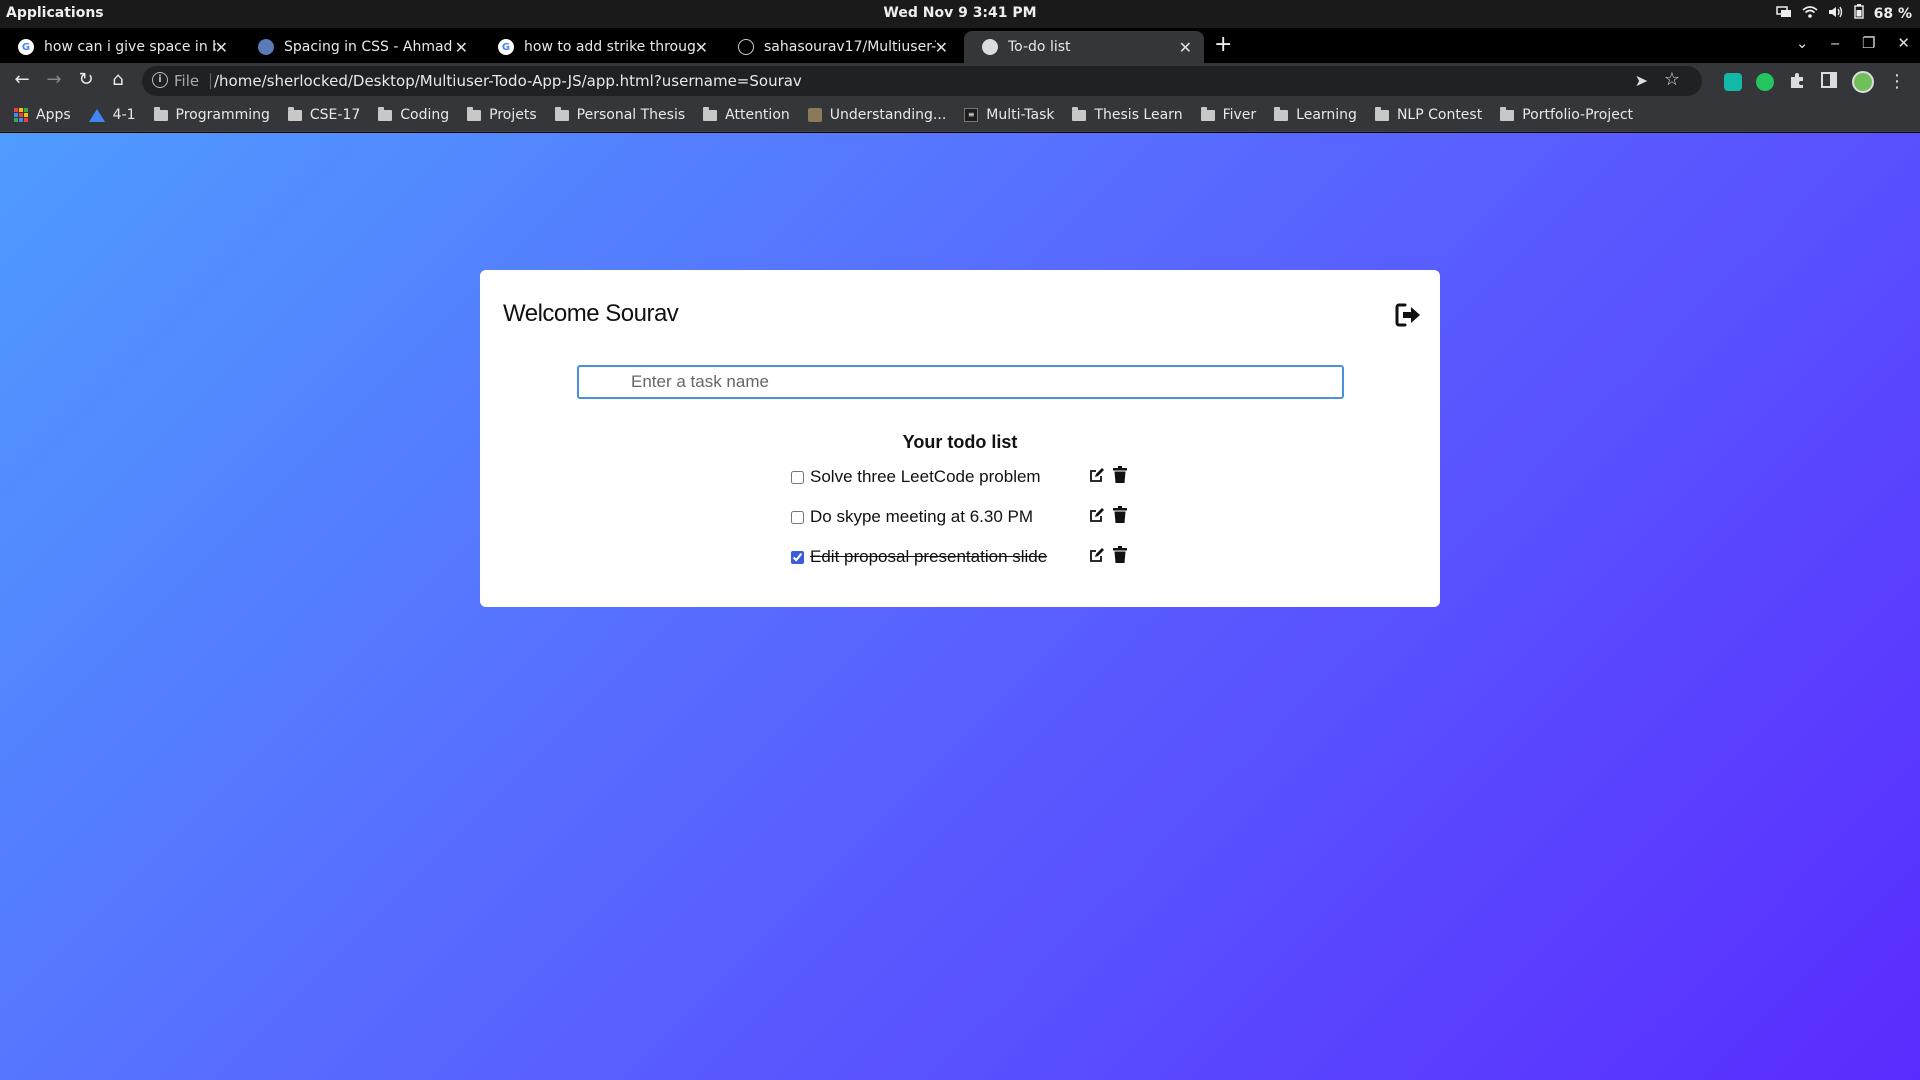  What do you see at coordinates (960, 382) in the screenshot?
I see `task-name-input` at bounding box center [960, 382].